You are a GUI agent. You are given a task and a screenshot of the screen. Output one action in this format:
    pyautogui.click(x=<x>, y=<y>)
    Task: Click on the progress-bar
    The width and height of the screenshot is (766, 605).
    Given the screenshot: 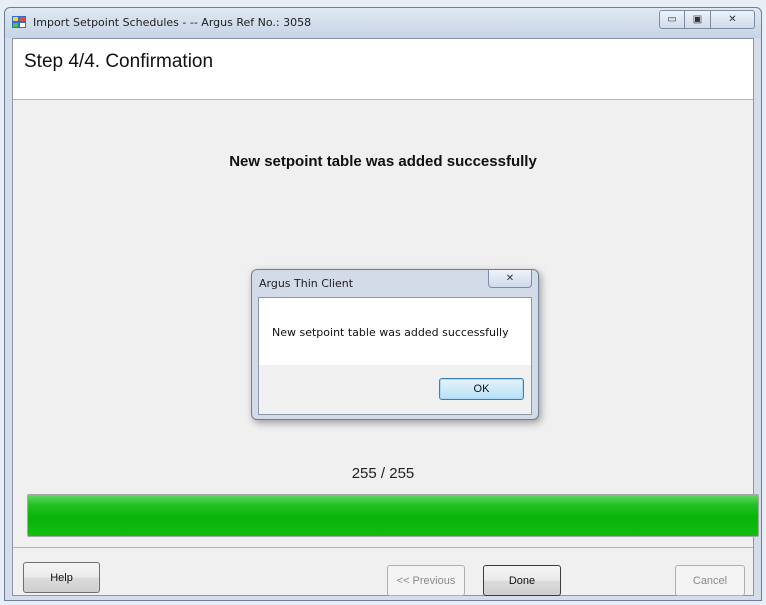 What is the action you would take?
    pyautogui.click(x=393, y=515)
    